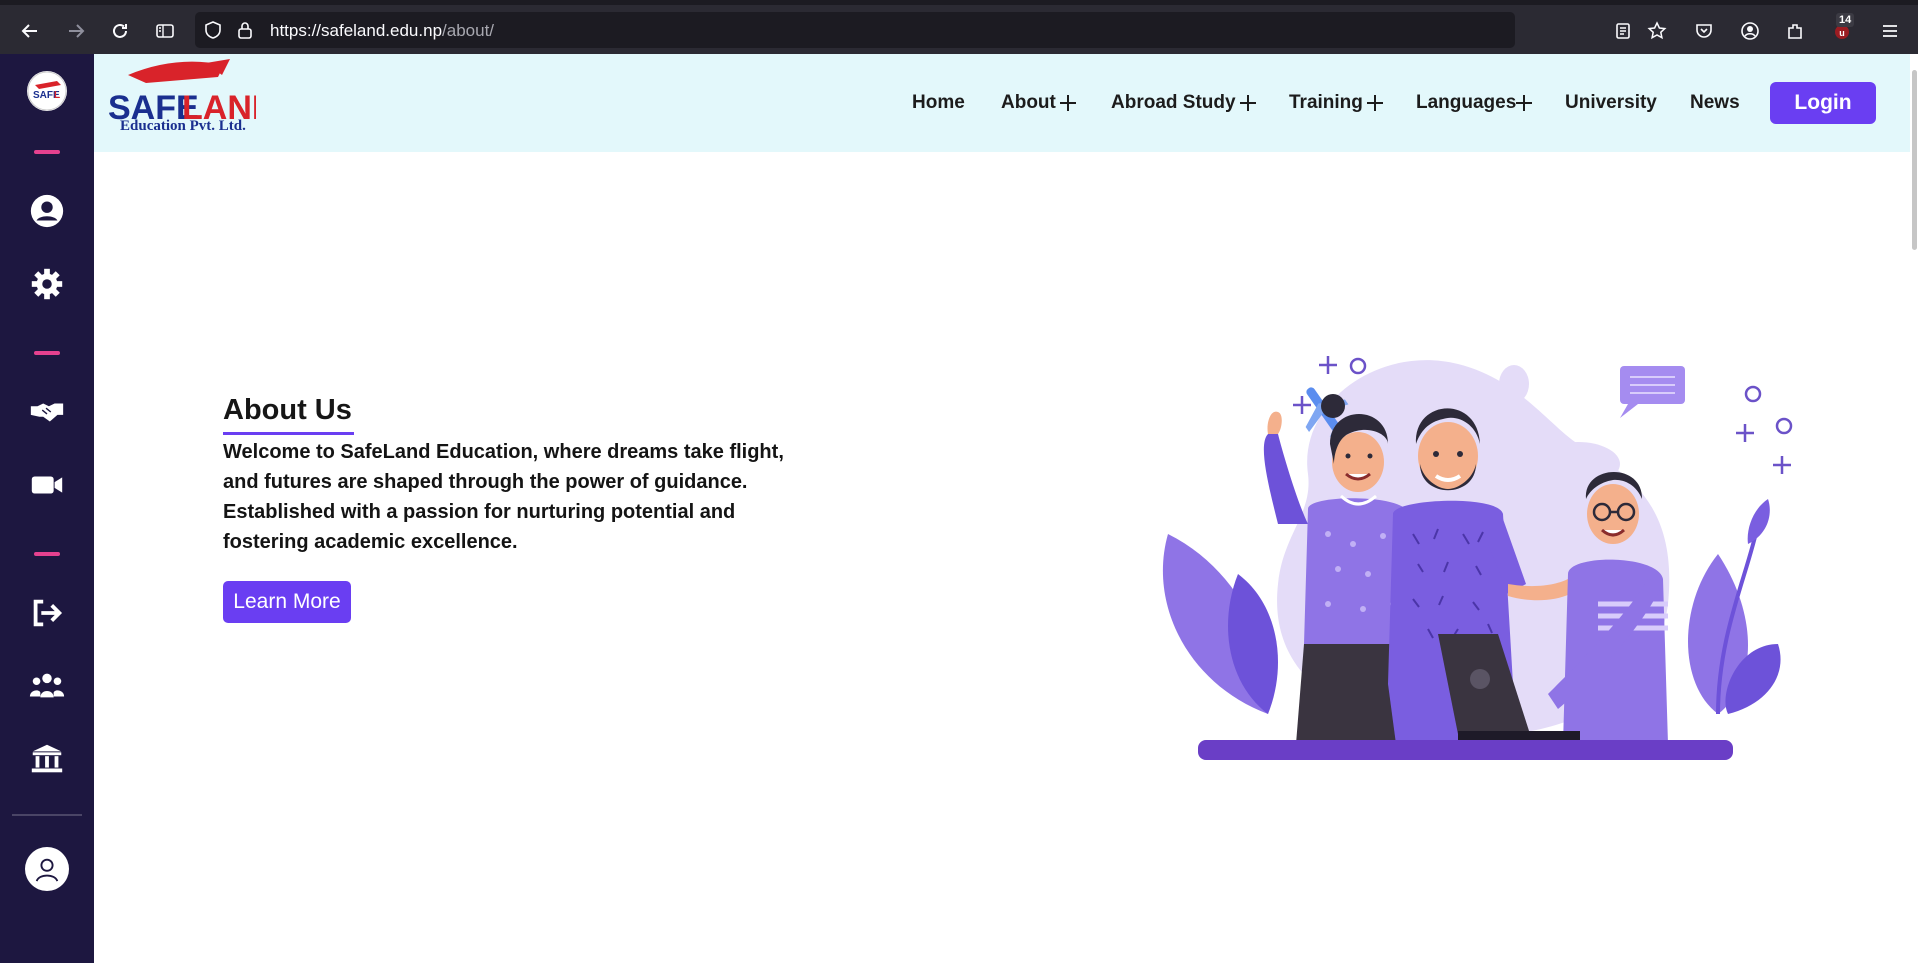 This screenshot has width=1918, height=963. I want to click on logo-subtitle: Education Pvt. Ltd., so click(183, 126).